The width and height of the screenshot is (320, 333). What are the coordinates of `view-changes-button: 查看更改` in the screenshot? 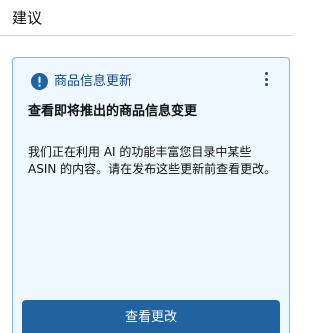 It's located at (151, 316).